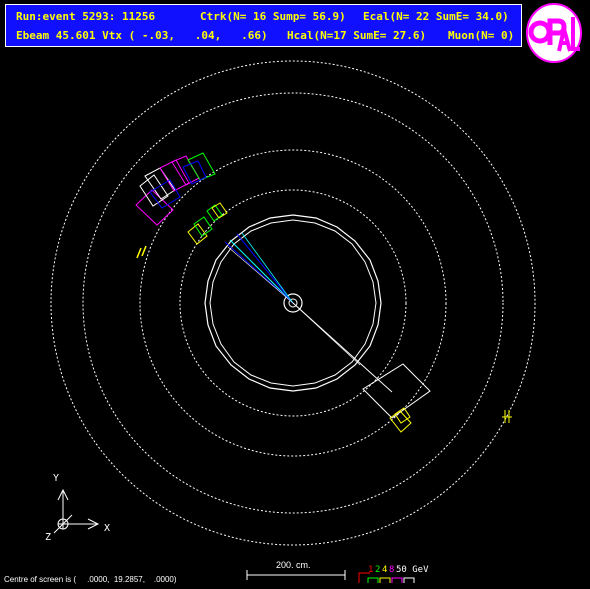 The image size is (590, 589). What do you see at coordinates (296, 575) in the screenshot?
I see `scale-bar` at bounding box center [296, 575].